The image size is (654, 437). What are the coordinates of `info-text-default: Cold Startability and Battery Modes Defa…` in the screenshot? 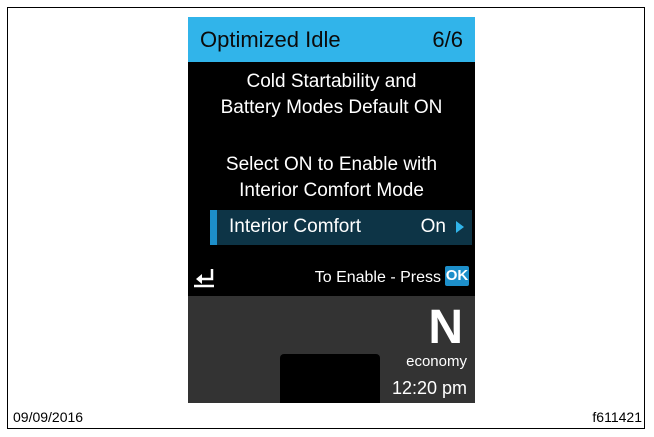 It's located at (331, 95).